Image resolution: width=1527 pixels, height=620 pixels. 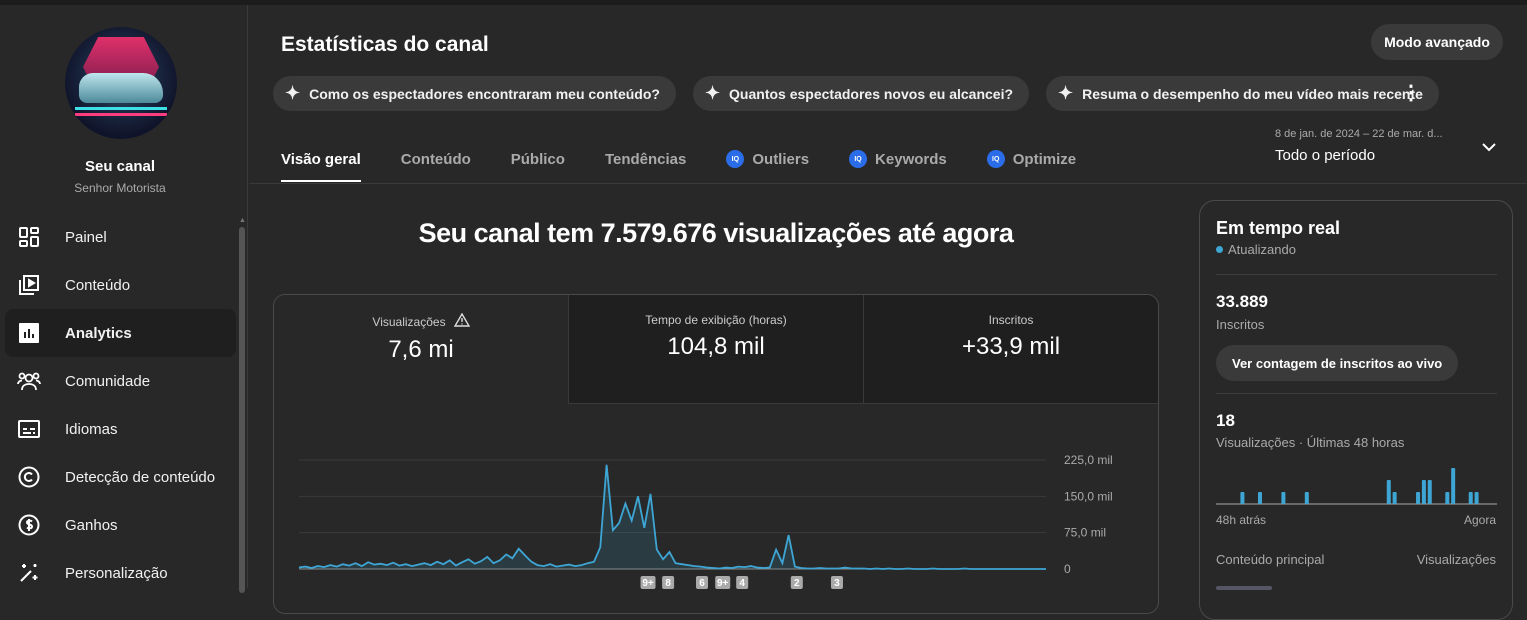 I want to click on scroll-up-arrow: ▲, so click(x=242, y=220).